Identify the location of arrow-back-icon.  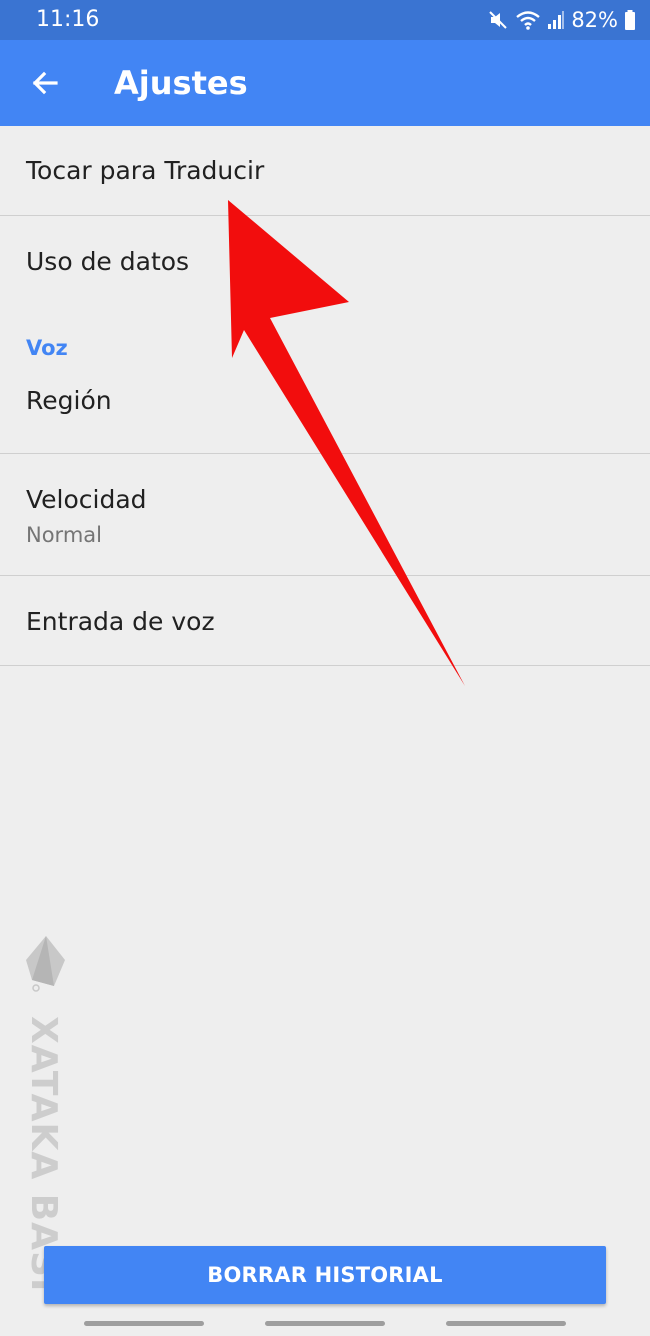
(45, 83).